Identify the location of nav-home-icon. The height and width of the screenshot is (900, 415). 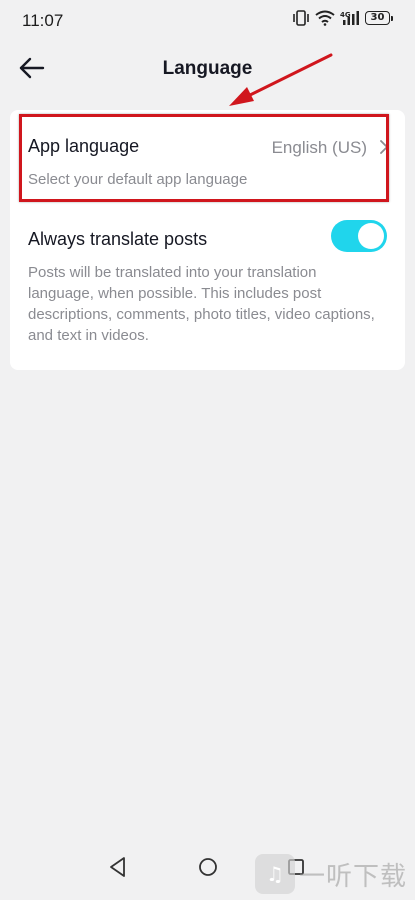
(208, 869).